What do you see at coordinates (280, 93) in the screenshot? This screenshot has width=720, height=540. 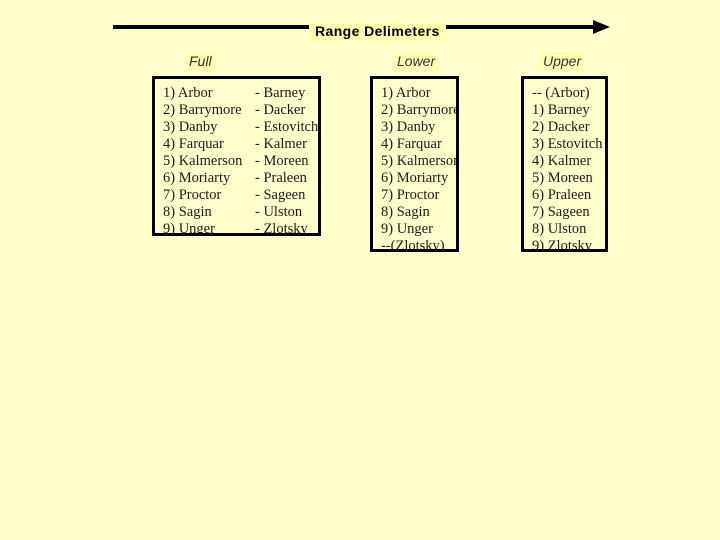 I see `list-item-delimiter: - Barney` at bounding box center [280, 93].